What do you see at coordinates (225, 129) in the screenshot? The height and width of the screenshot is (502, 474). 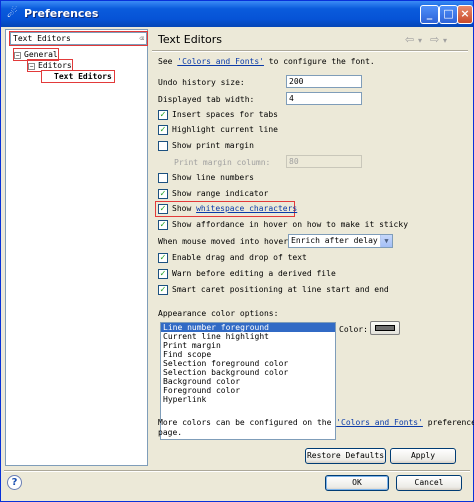 I see `highlight-line-label: Highlight current line` at bounding box center [225, 129].